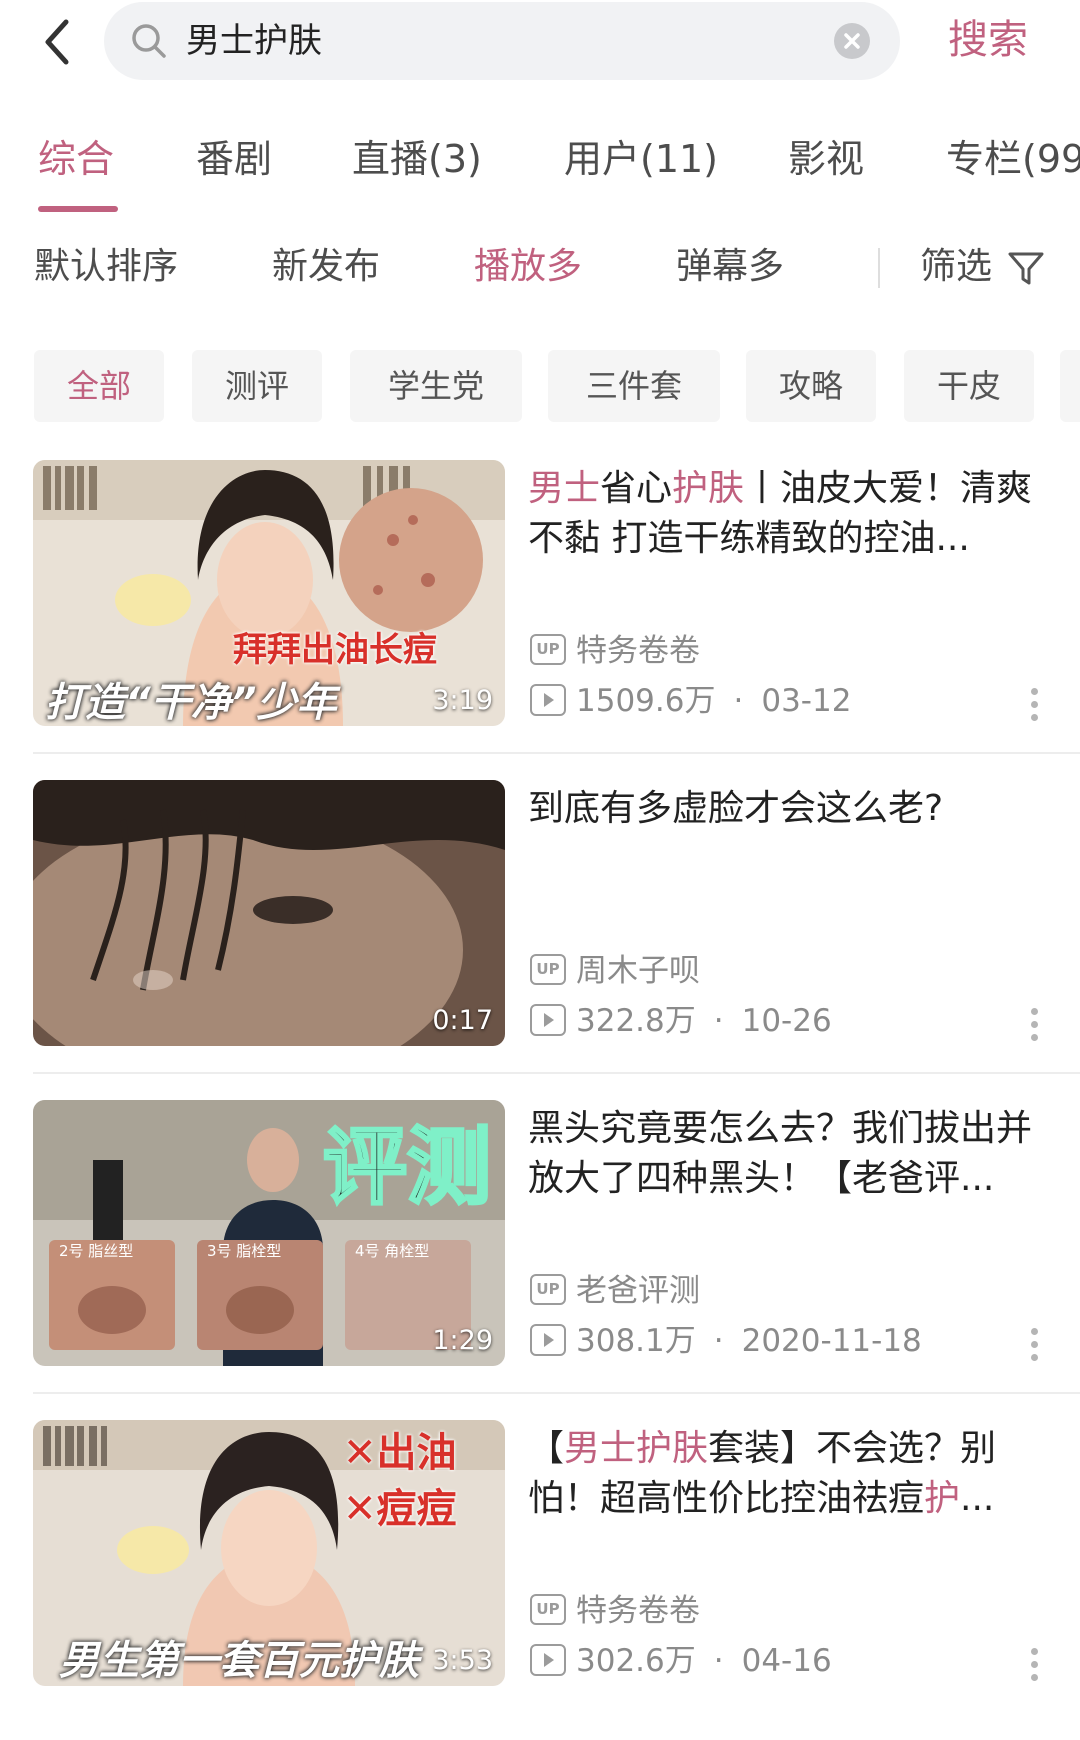  I want to click on thumbnail-caption: ✕出油, so click(400, 1453).